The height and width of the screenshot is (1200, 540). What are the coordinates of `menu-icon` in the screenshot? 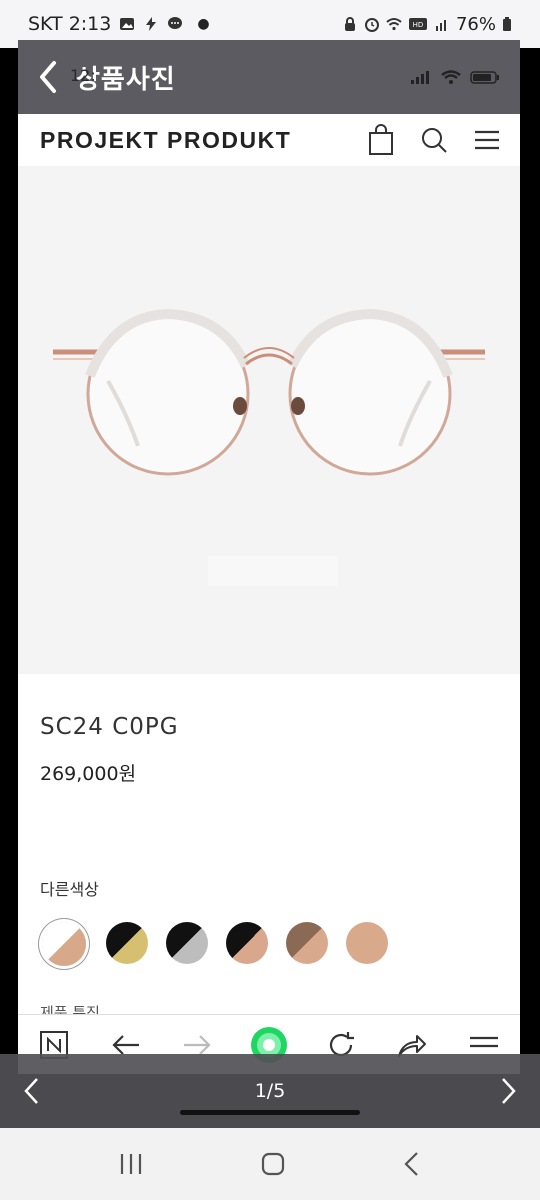 It's located at (487, 140).